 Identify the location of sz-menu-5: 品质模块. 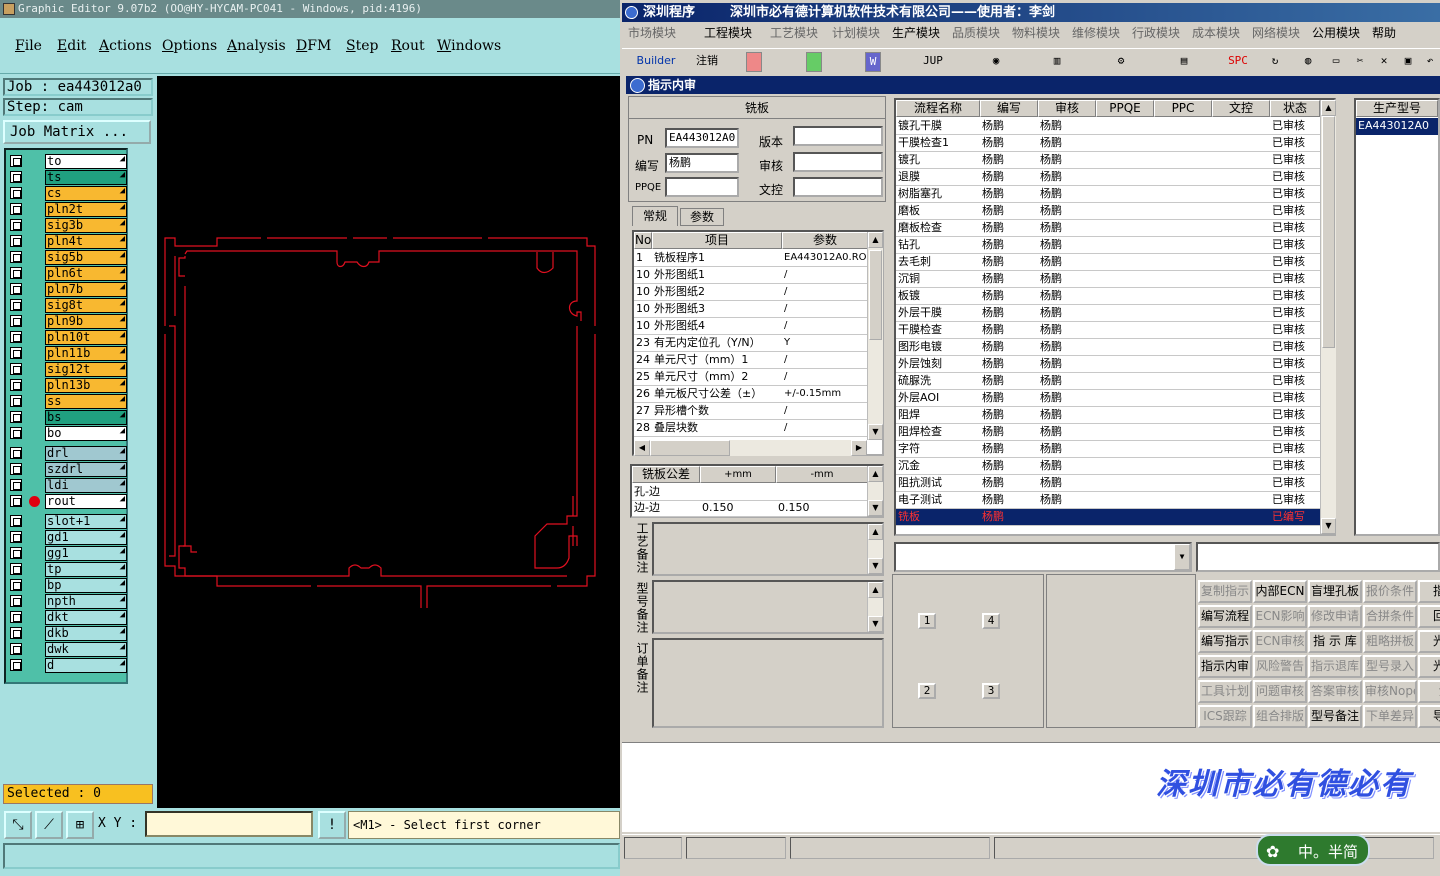
(976, 32).